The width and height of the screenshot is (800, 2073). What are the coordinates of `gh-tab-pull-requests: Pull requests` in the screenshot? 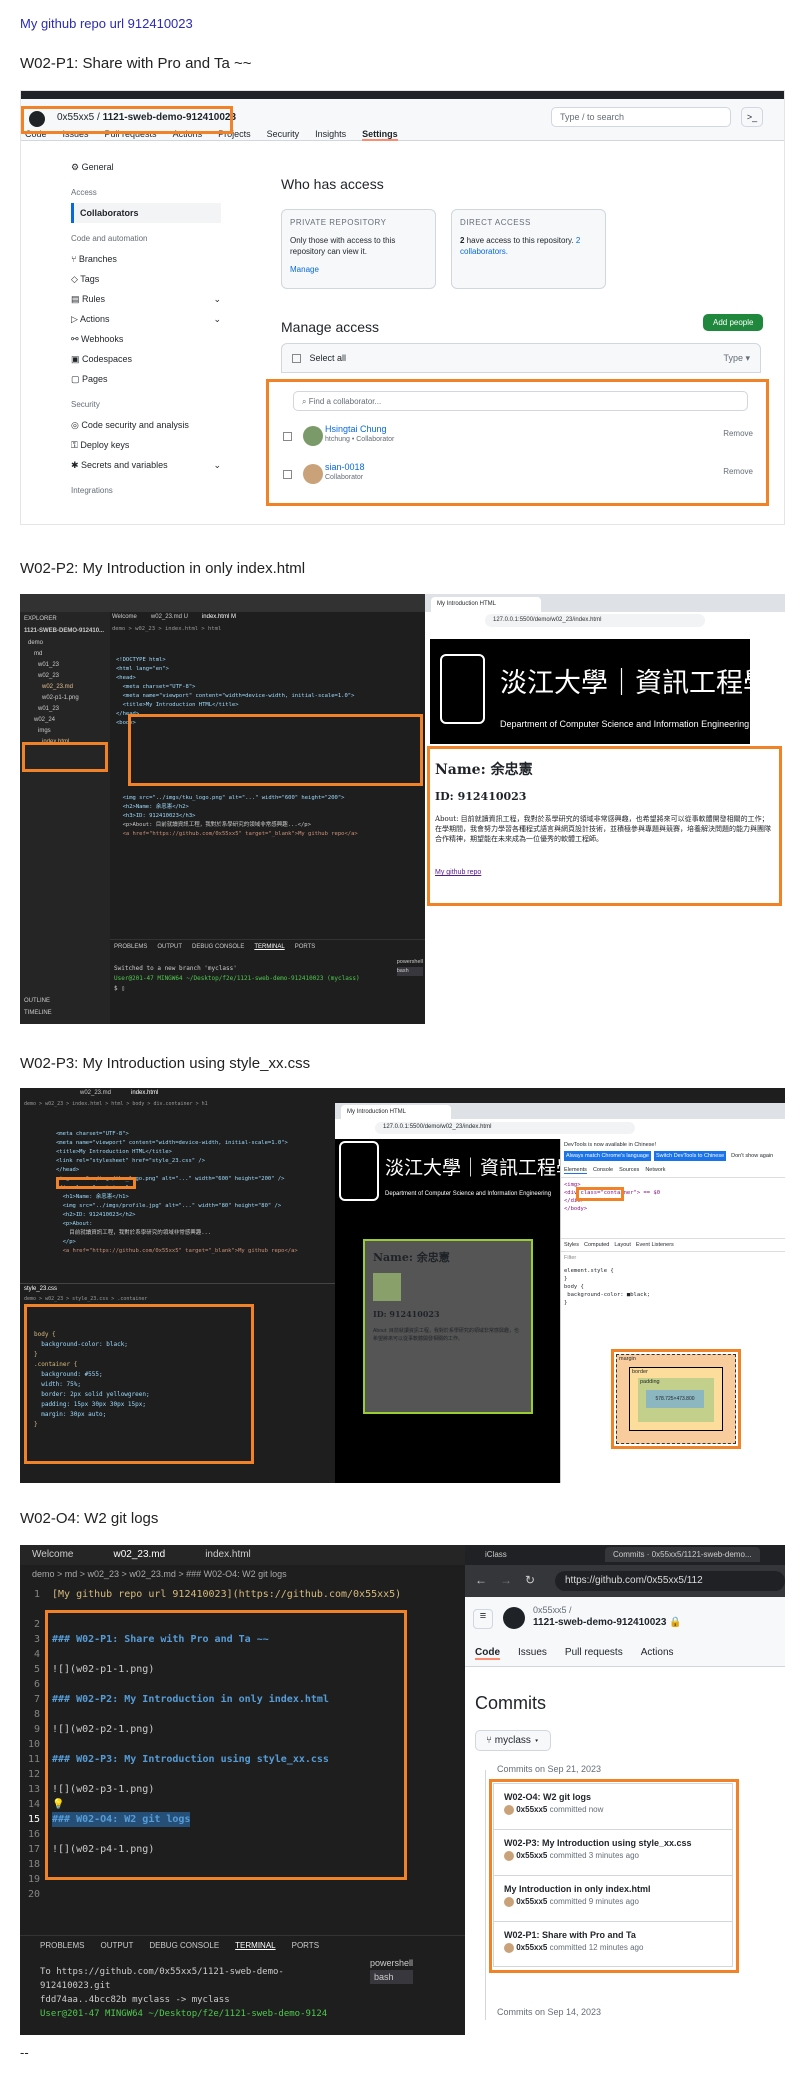 It's located at (594, 1653).